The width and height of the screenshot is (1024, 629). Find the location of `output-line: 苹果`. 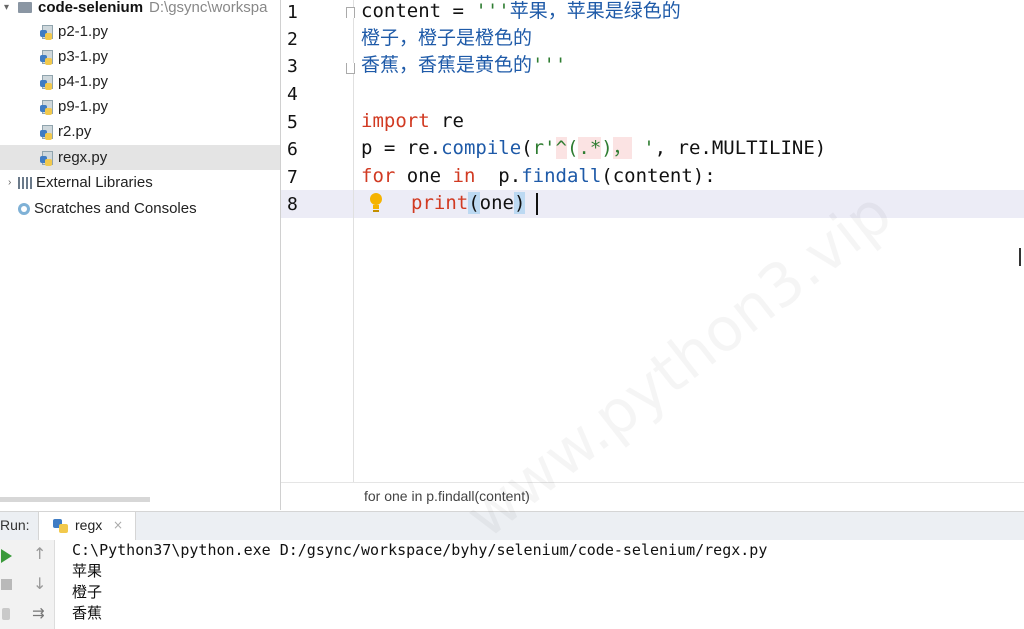

output-line: 苹果 is located at coordinates (87, 571).